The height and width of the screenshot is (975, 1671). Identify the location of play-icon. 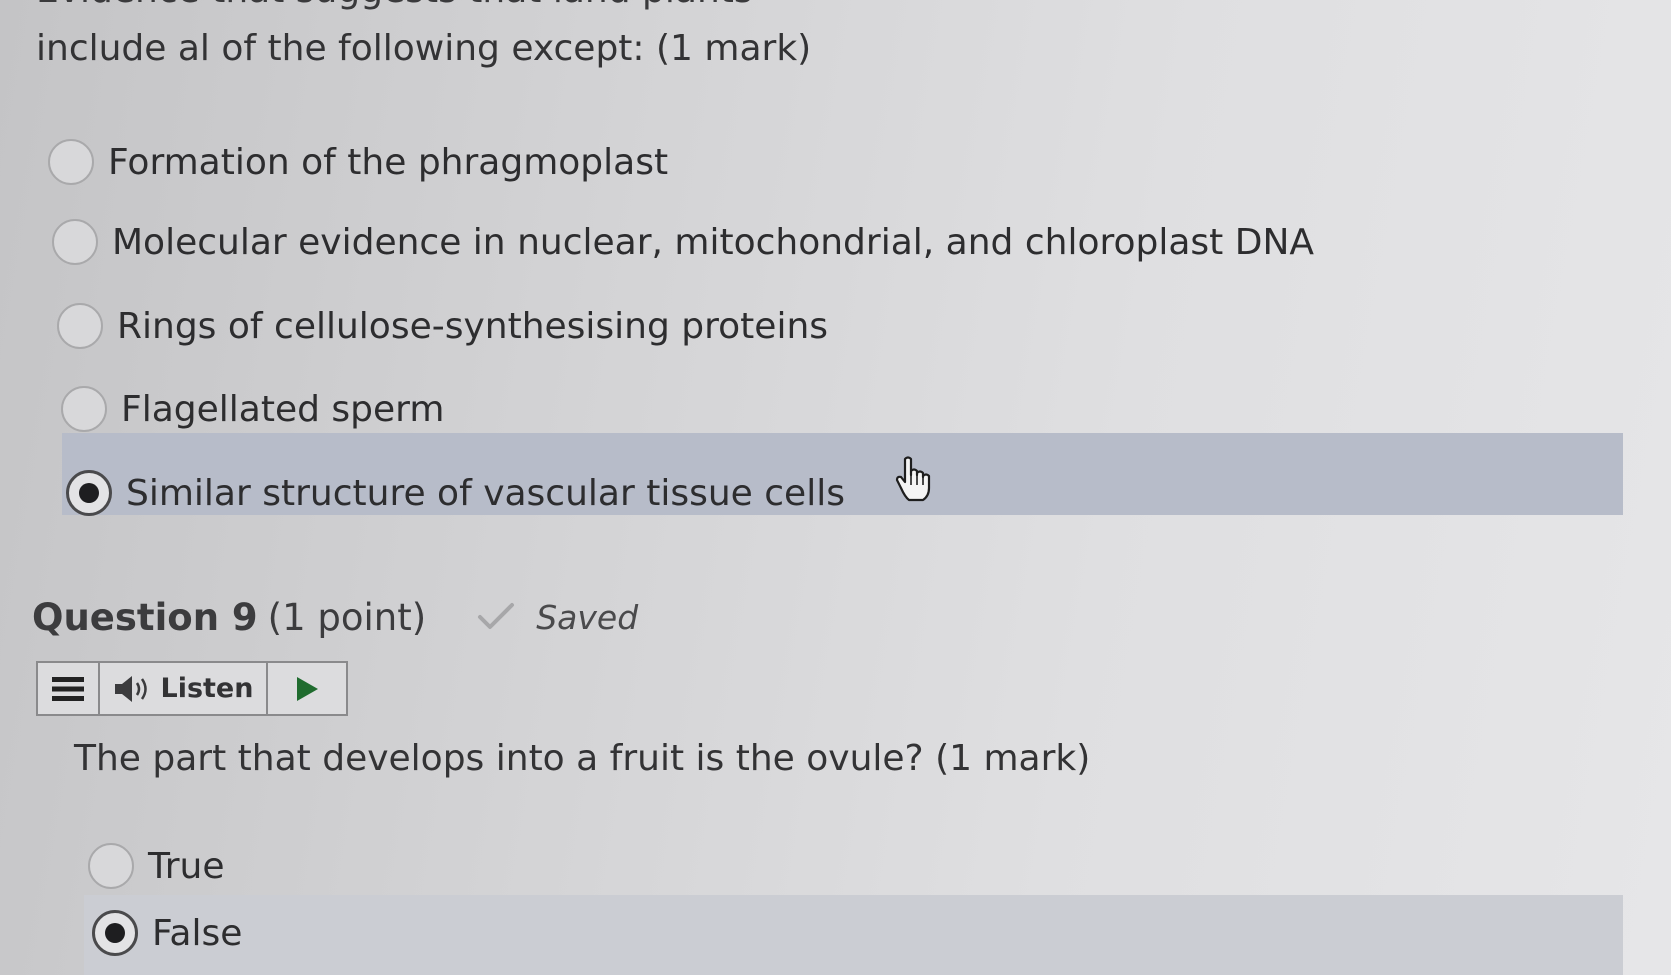
(307, 688).